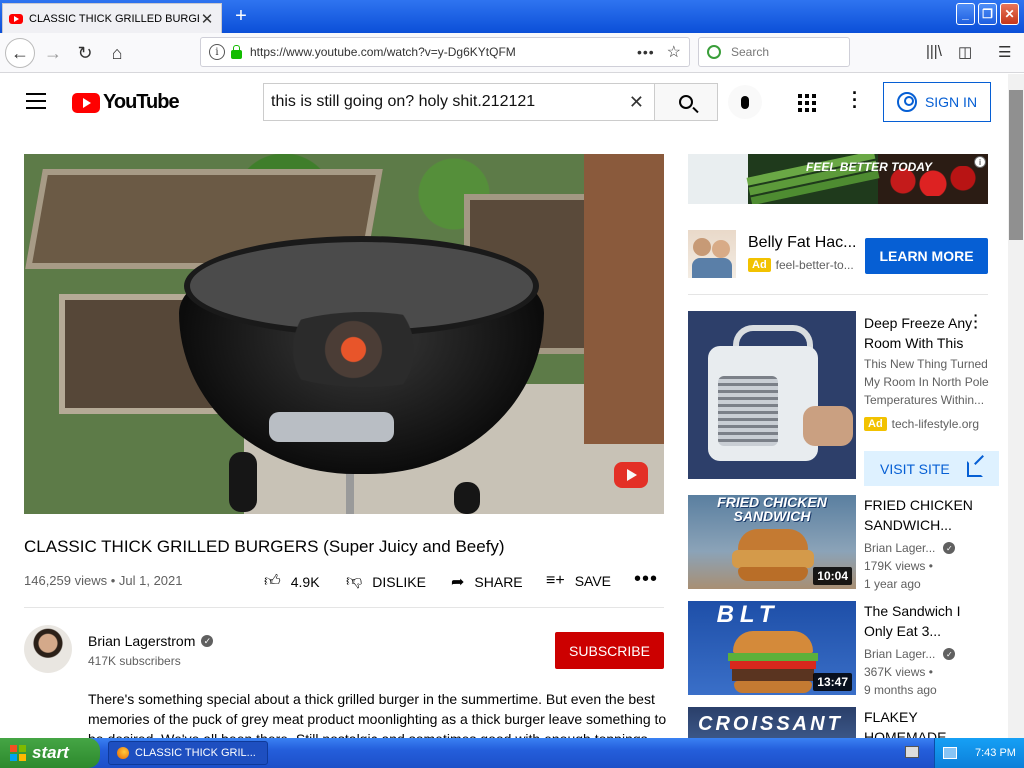  I want to click on external-link-icon, so click(975, 468).